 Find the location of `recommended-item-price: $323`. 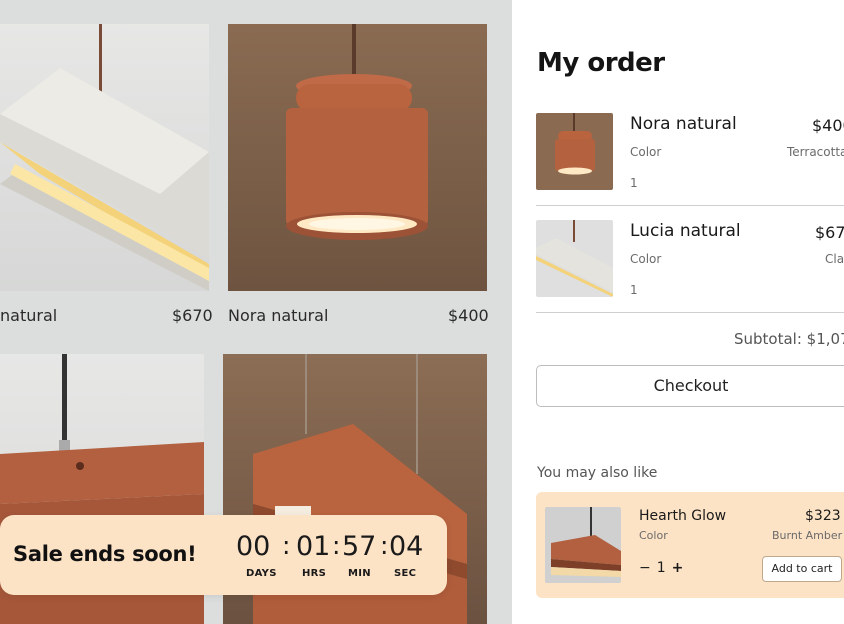

recommended-item-price: $323 is located at coordinates (823, 516).